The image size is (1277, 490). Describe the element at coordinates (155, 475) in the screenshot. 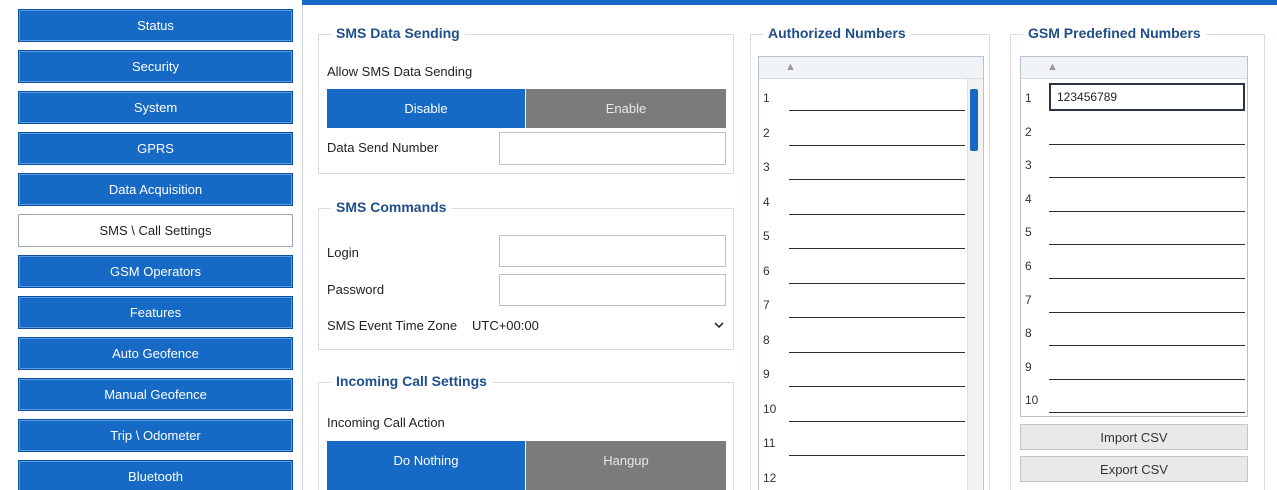

I see `nav-bluetooth: Bluetooth` at that location.